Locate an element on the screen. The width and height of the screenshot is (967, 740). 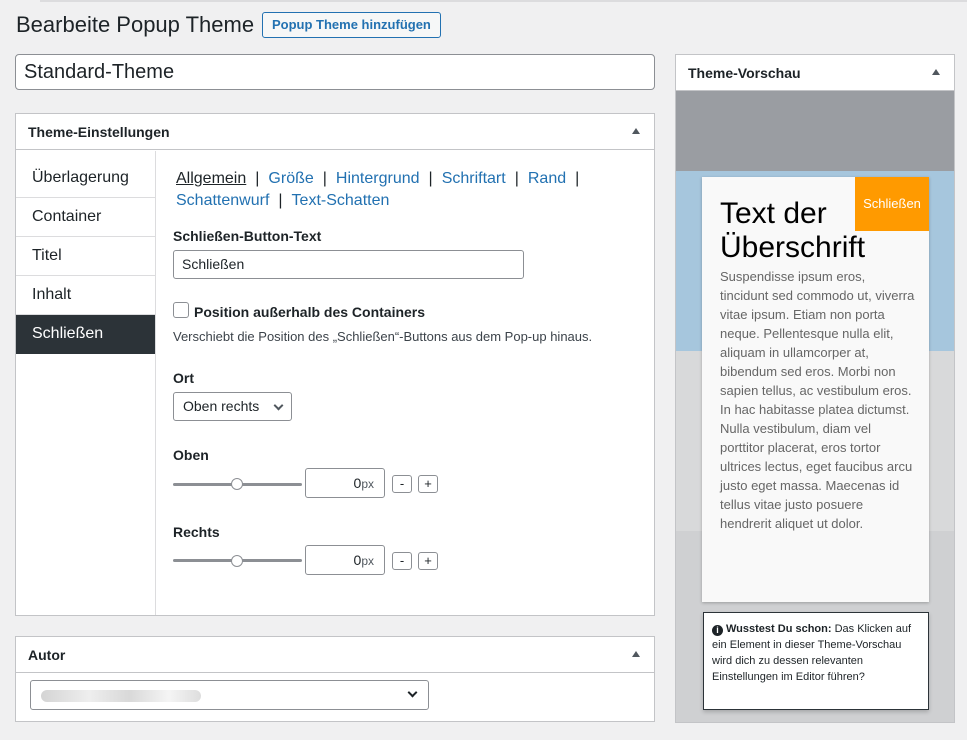
right-increment-button: + is located at coordinates (428, 561).